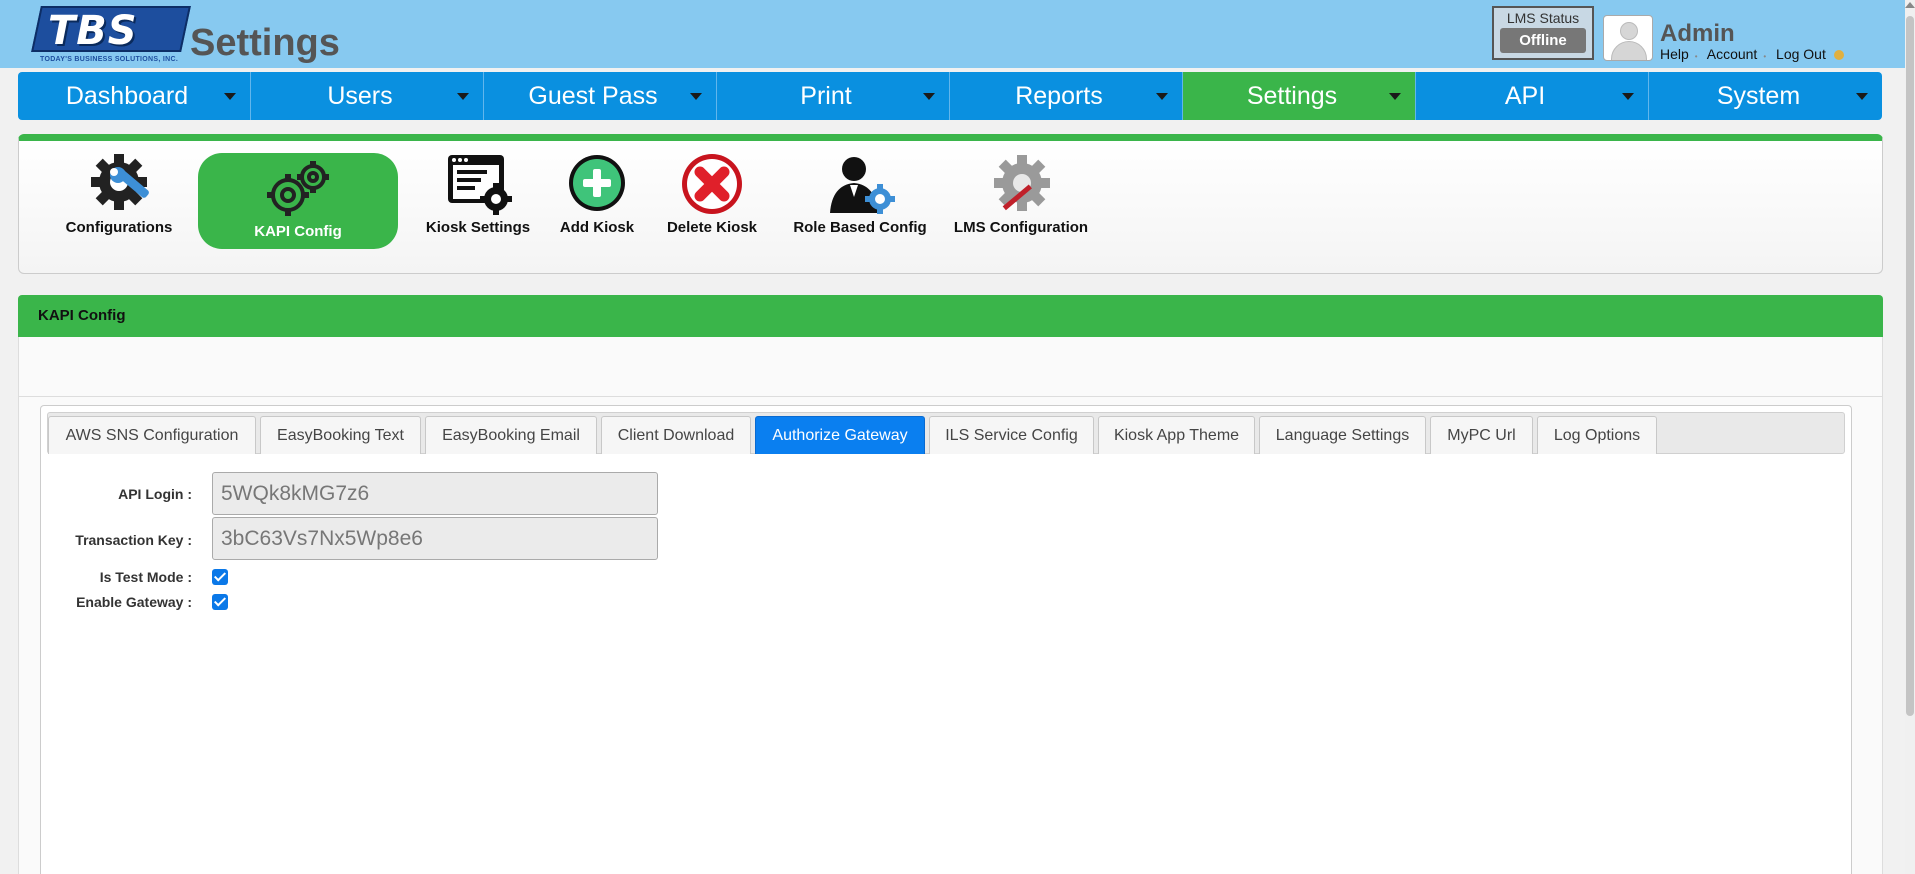 This screenshot has height=874, width=1915. I want to click on nav-api: API, so click(1532, 96).